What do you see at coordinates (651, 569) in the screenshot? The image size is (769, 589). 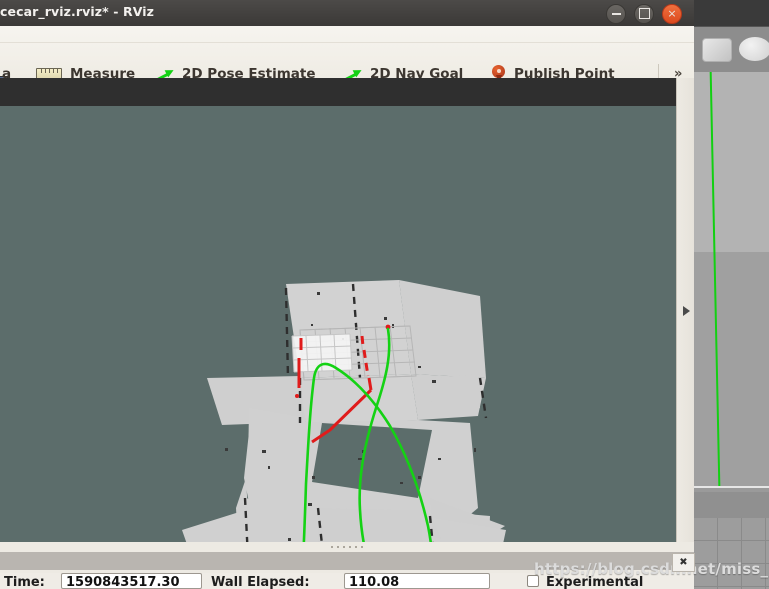 I see `watermark-text: https://blog.csdn.net/miss_bear` at bounding box center [651, 569].